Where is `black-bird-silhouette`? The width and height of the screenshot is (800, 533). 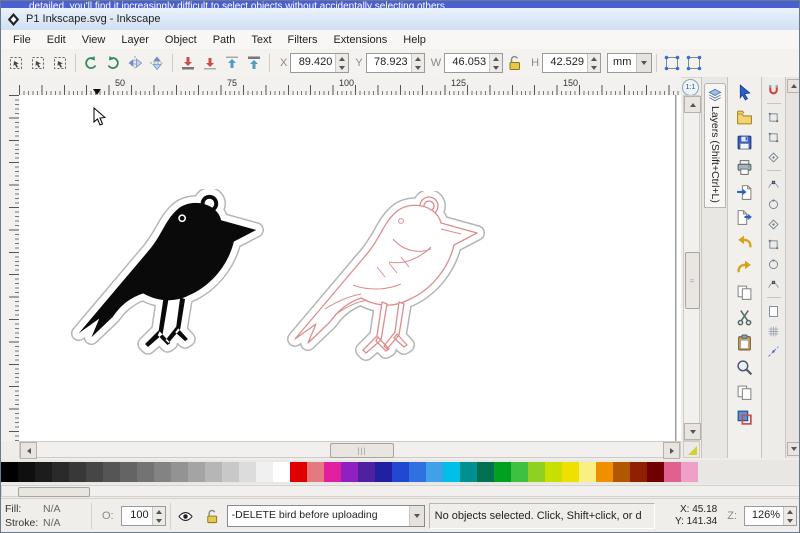
black-bird-silhouette is located at coordinates (167, 286).